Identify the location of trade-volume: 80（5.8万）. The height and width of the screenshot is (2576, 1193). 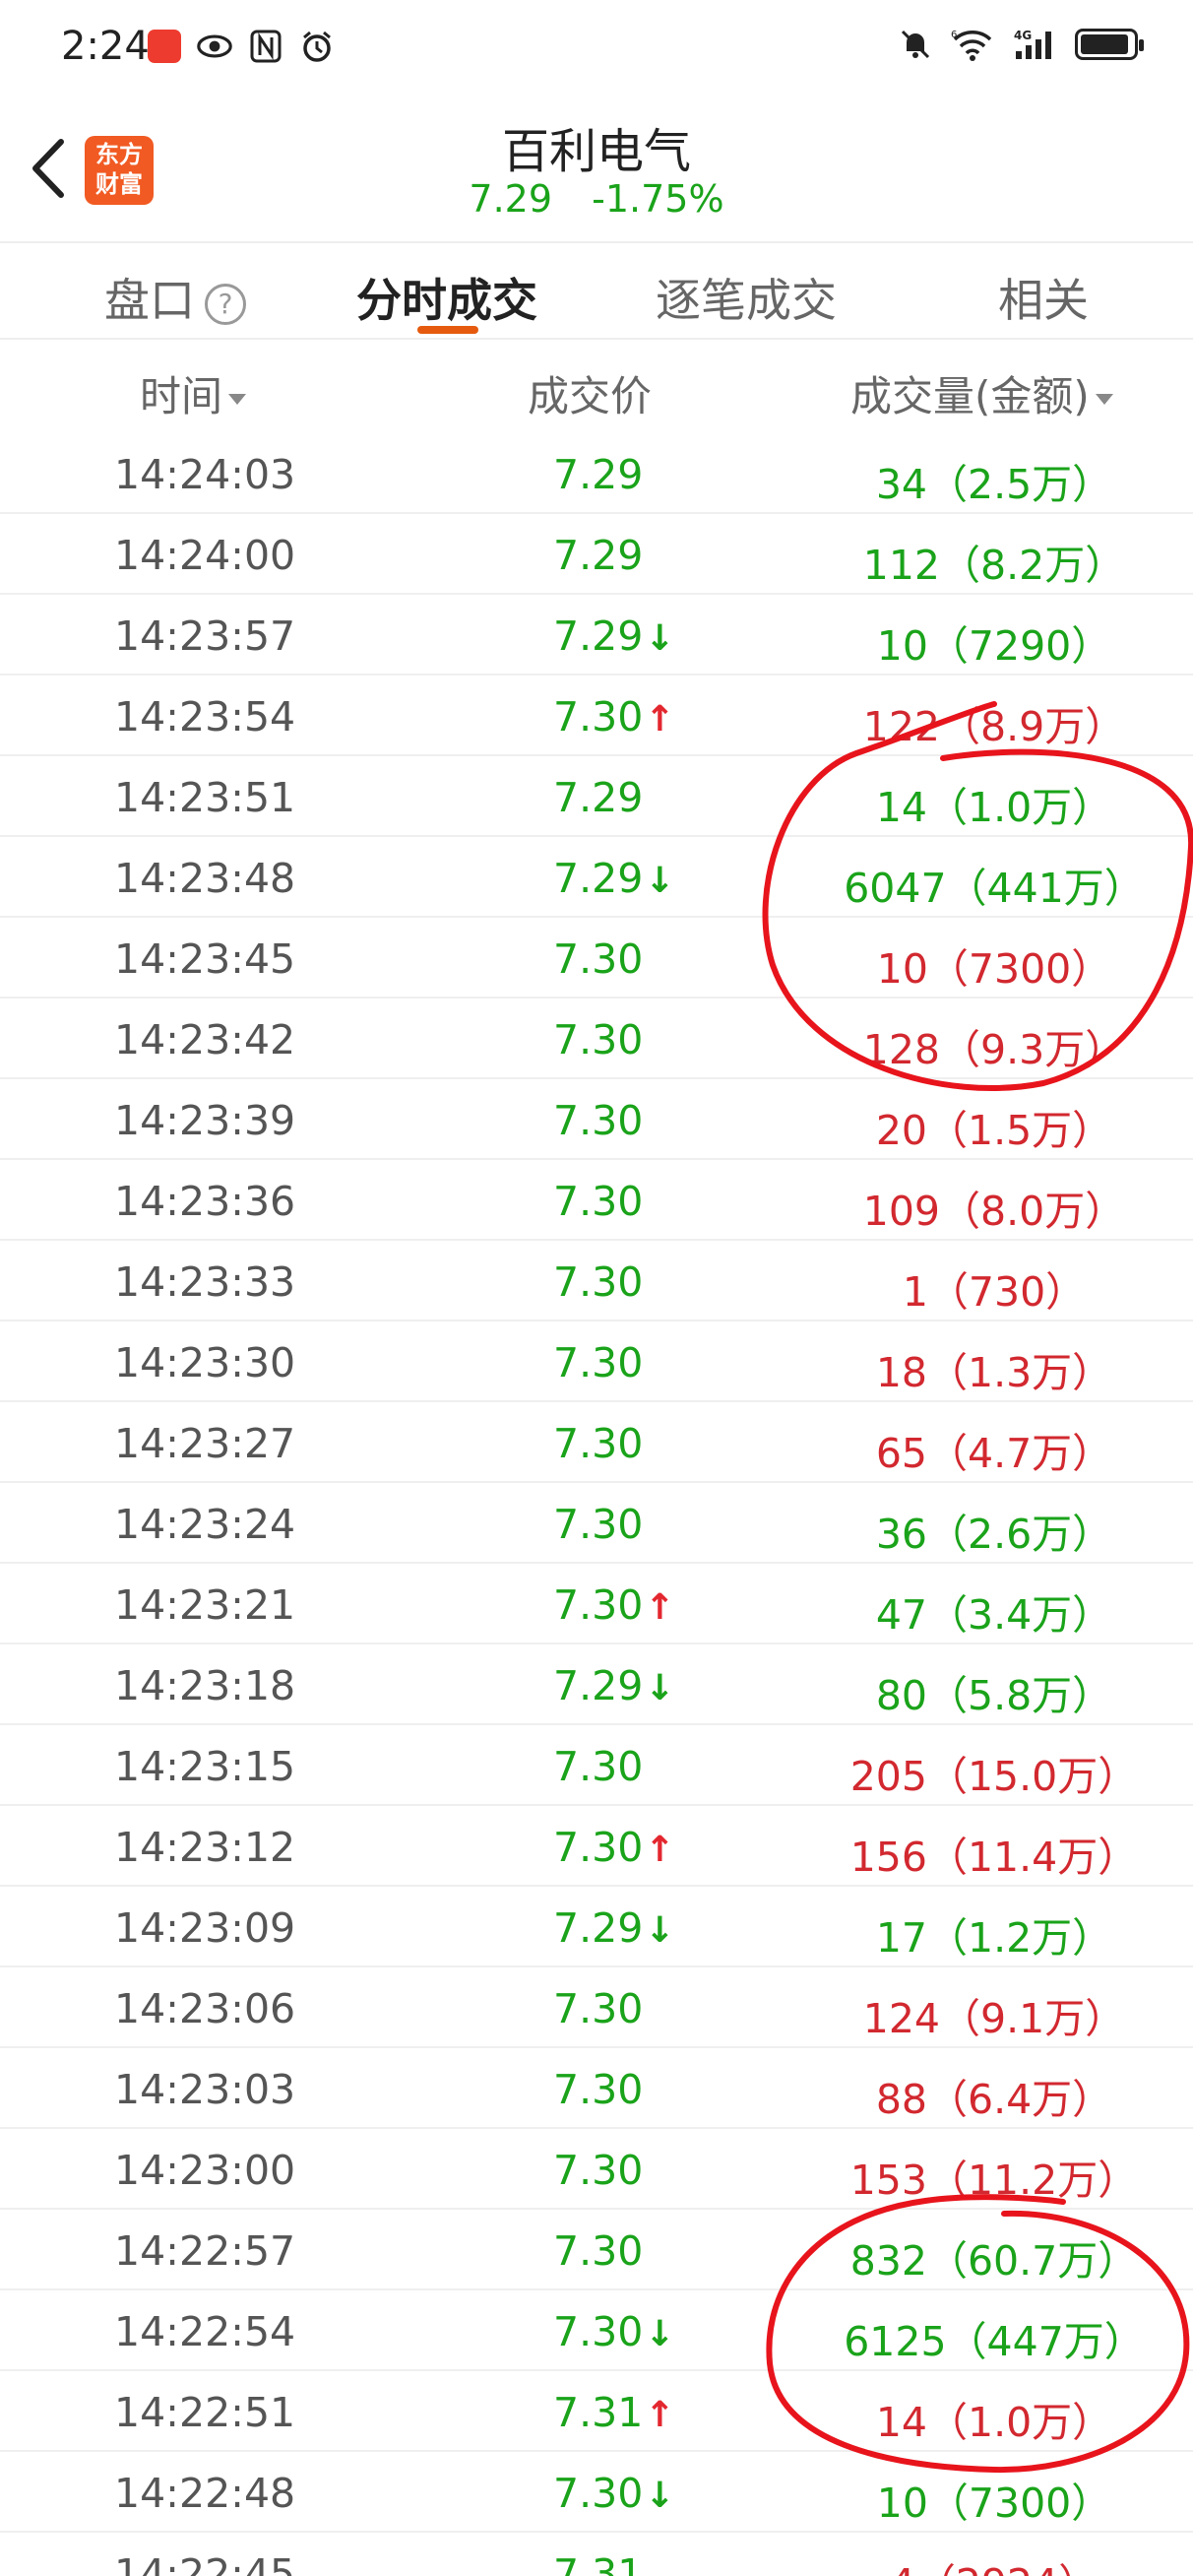
(994, 1695).